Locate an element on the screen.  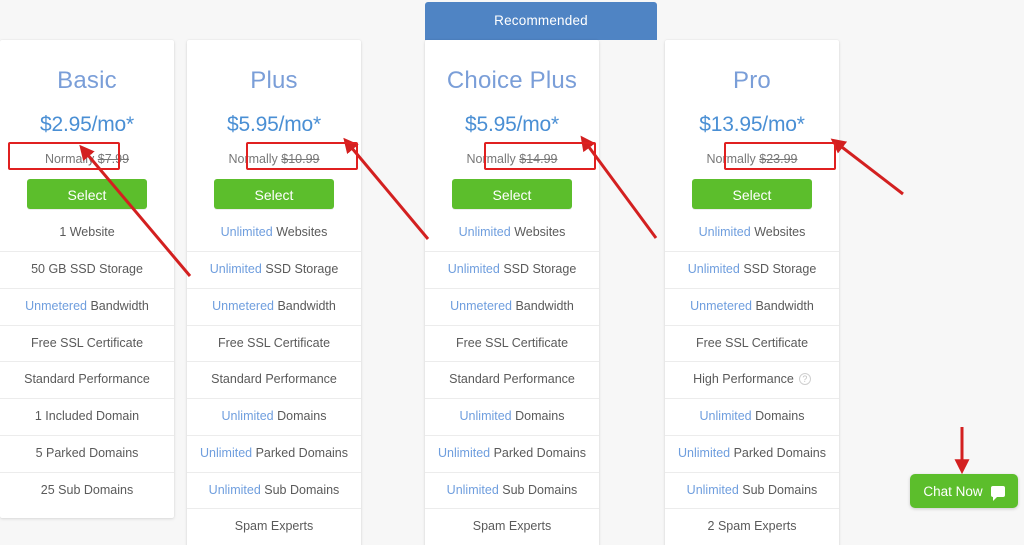
help-question-icon: ? is located at coordinates (804, 379).